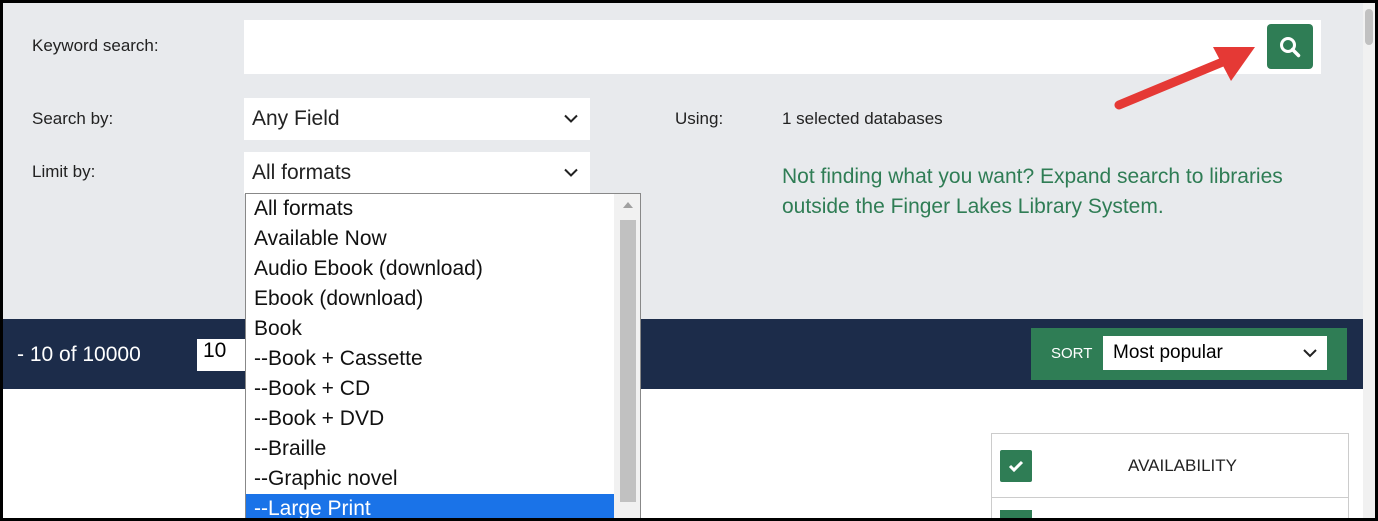 The image size is (1378, 521). I want to click on availability-facet: AVAILABILITY, so click(1170, 475).